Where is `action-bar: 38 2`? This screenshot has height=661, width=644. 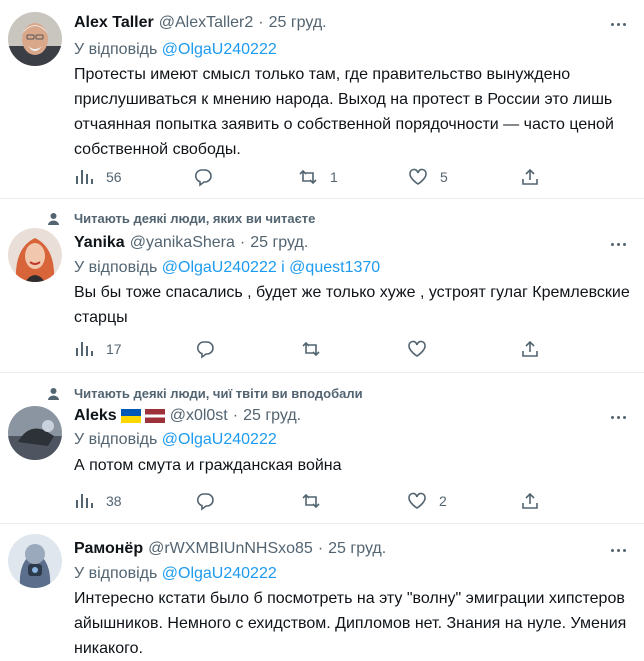
action-bar: 38 2 is located at coordinates (309, 501).